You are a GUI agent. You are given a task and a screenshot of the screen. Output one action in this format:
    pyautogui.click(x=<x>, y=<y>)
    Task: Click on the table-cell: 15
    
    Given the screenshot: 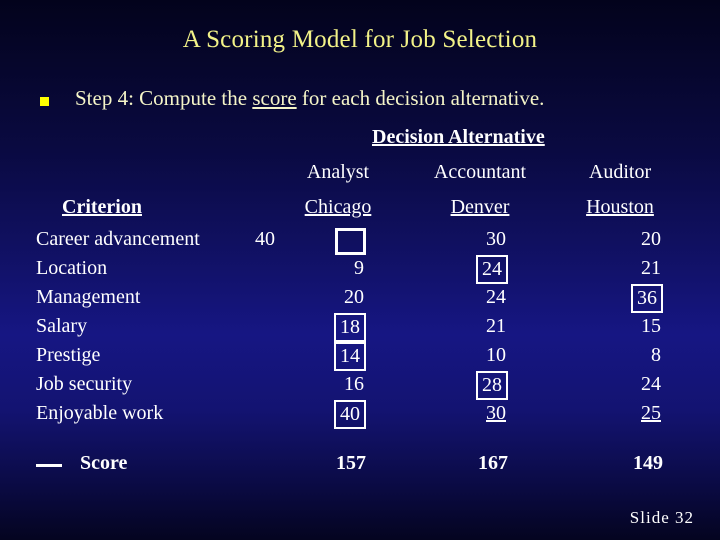 What is the action you would take?
    pyautogui.click(x=614, y=326)
    